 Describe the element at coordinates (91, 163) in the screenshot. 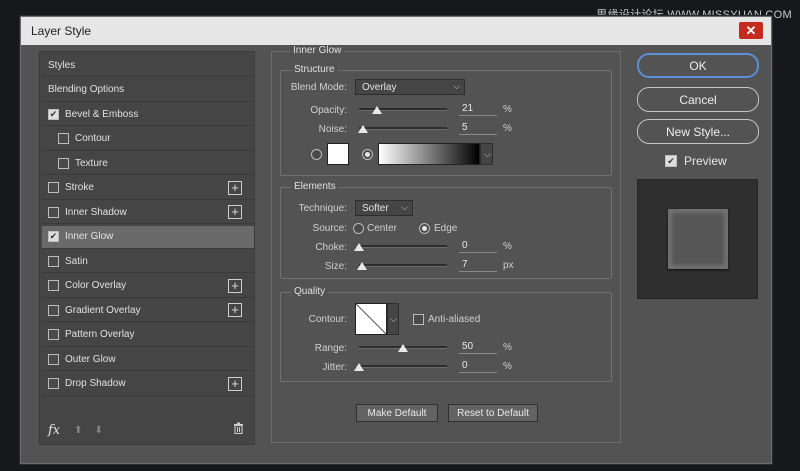

I see `style-item-label: Texture` at that location.